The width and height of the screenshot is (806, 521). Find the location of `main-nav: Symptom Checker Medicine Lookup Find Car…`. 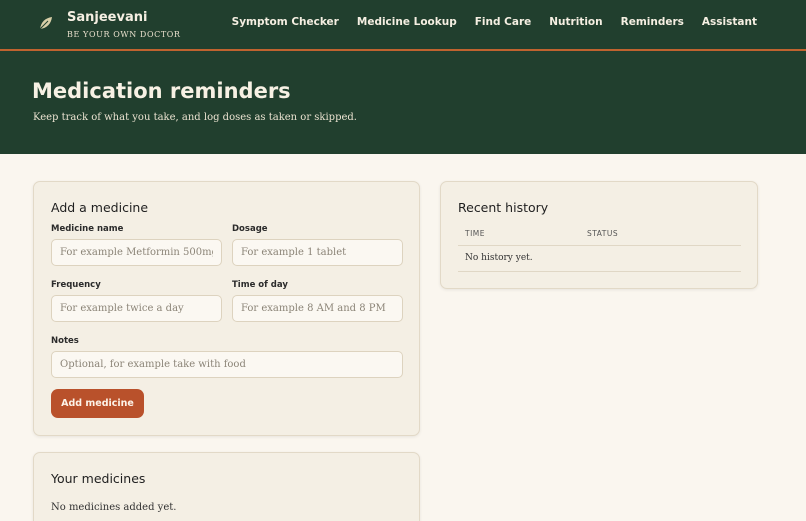

main-nav: Symptom Checker Medicine Lookup Find Car… is located at coordinates (494, 22).